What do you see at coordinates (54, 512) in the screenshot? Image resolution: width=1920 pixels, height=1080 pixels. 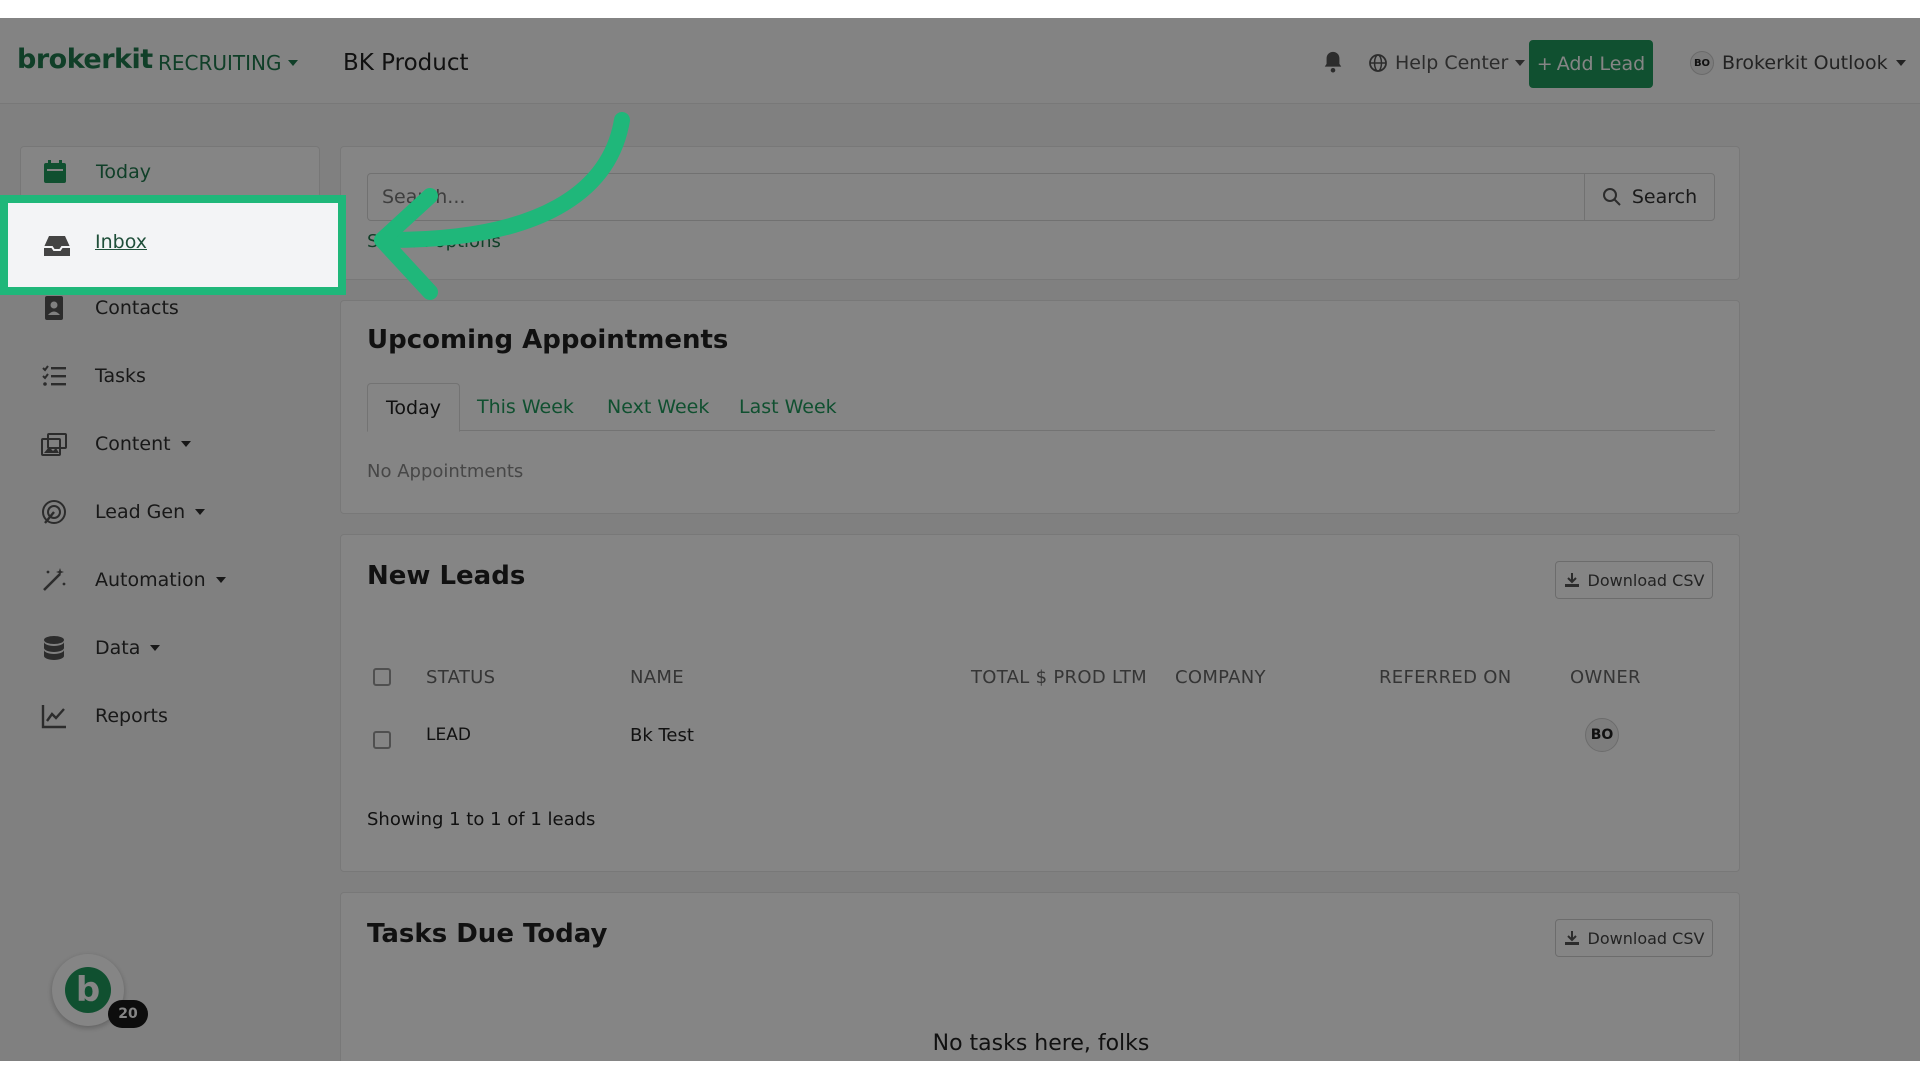 I see `lead-gen-icon` at bounding box center [54, 512].